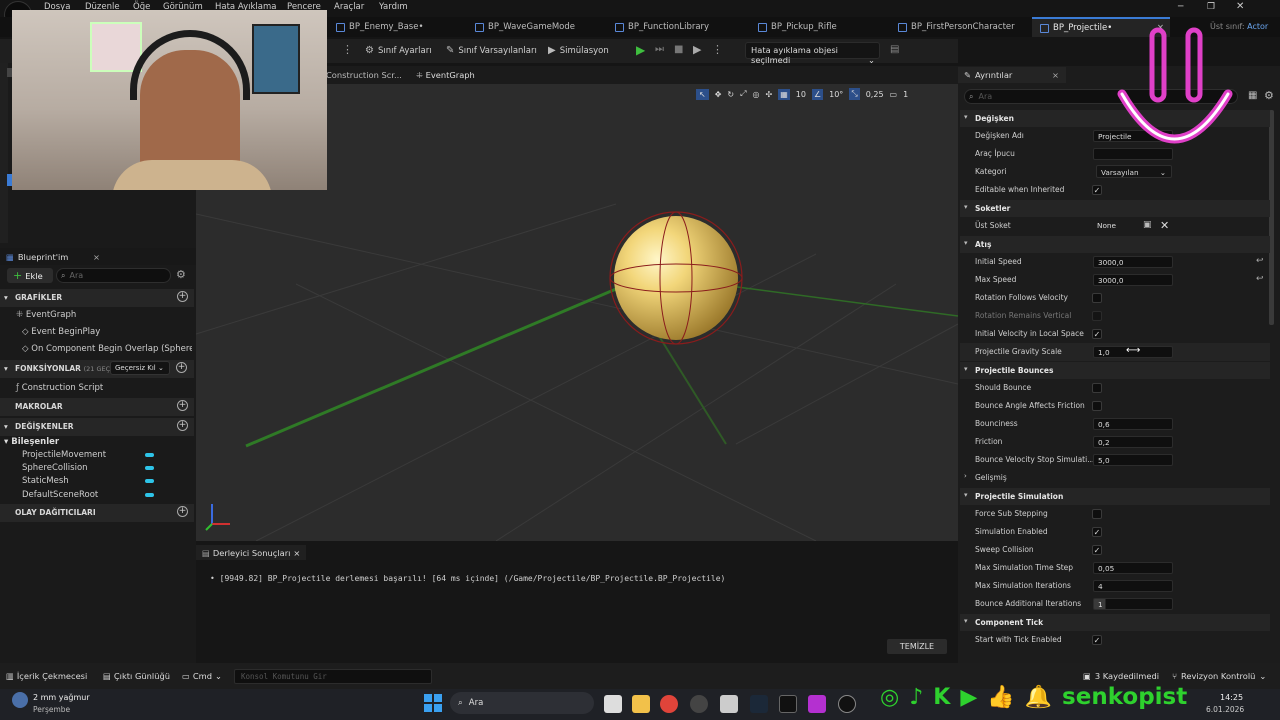  What do you see at coordinates (61, 697) in the screenshot?
I see `weather-text: 2 mm yağmur` at bounding box center [61, 697].